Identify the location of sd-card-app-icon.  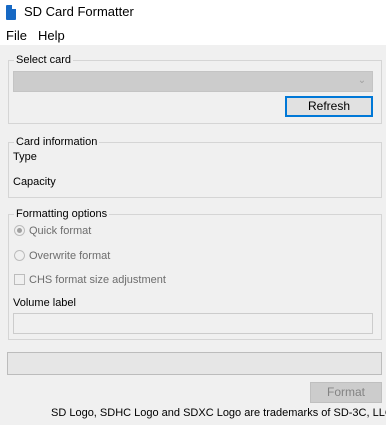
(11, 12).